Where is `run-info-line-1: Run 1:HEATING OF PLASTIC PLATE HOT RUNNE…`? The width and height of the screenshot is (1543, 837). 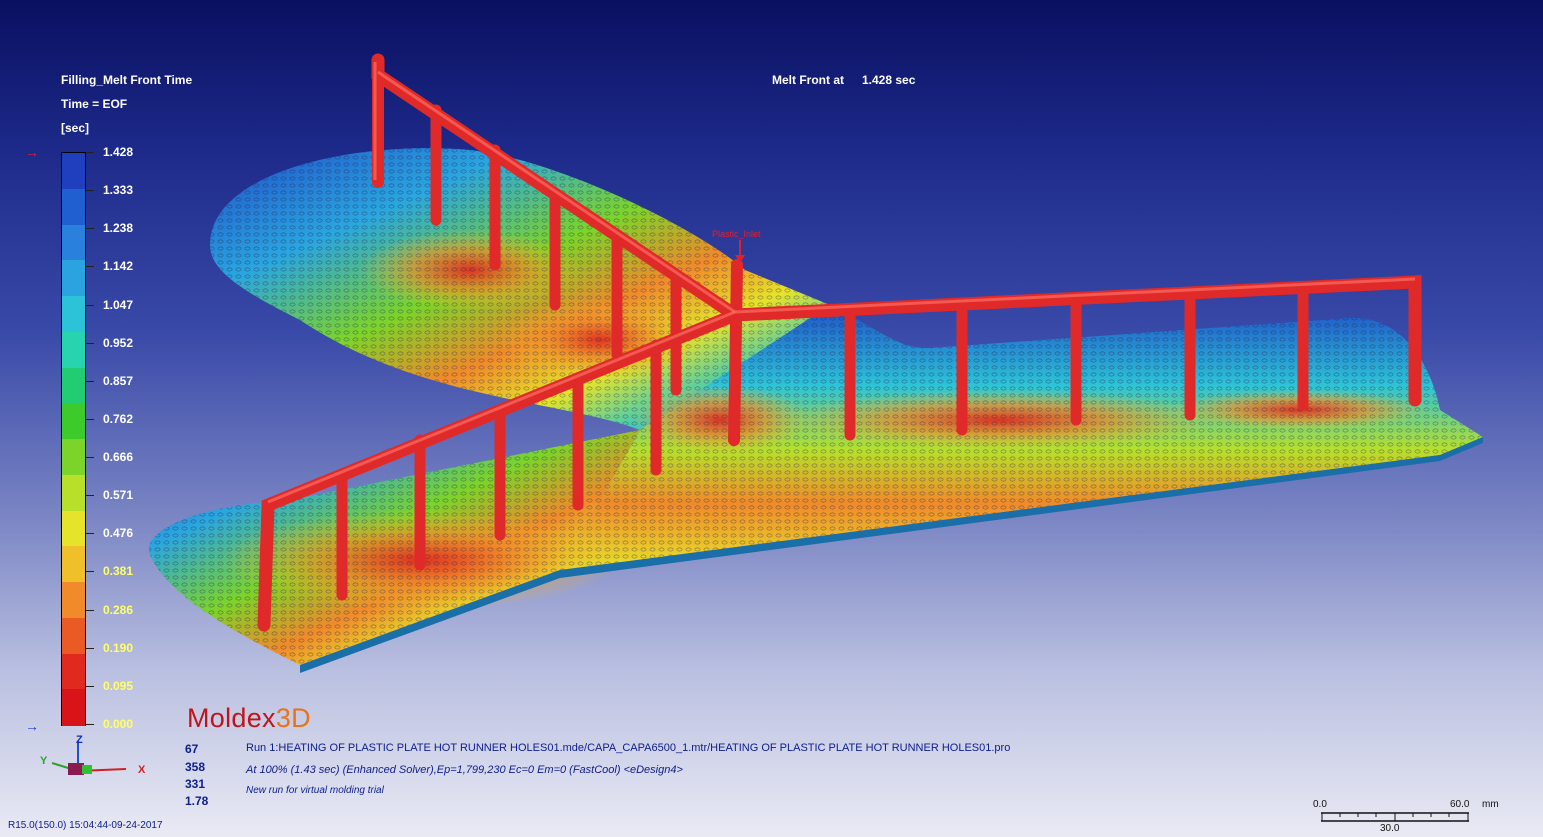 run-info-line-1: Run 1:HEATING OF PLASTIC PLATE HOT RUNNE… is located at coordinates (628, 748).